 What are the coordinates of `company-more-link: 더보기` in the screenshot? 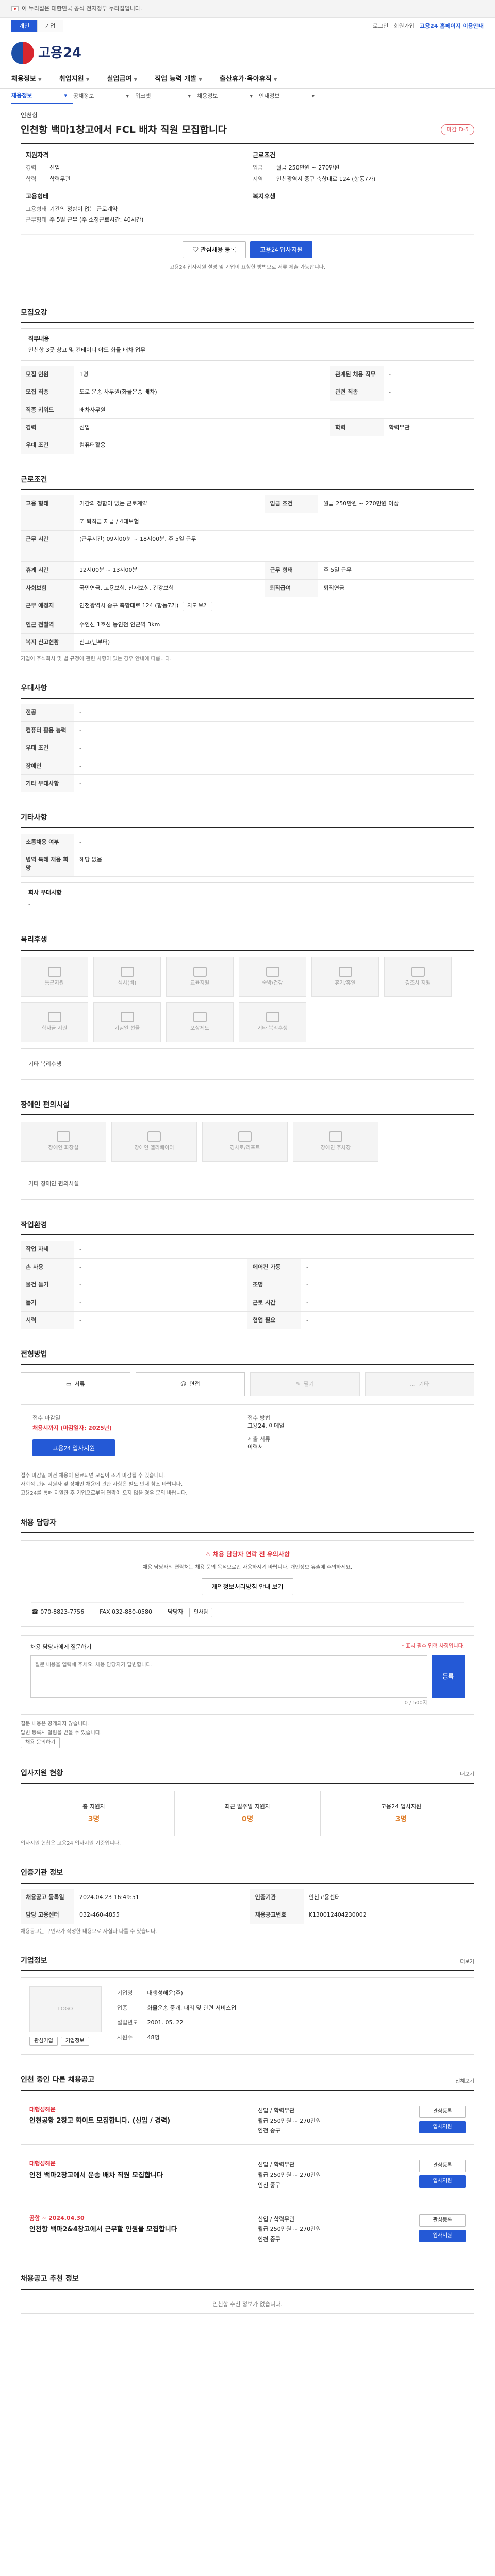 It's located at (467, 1963).